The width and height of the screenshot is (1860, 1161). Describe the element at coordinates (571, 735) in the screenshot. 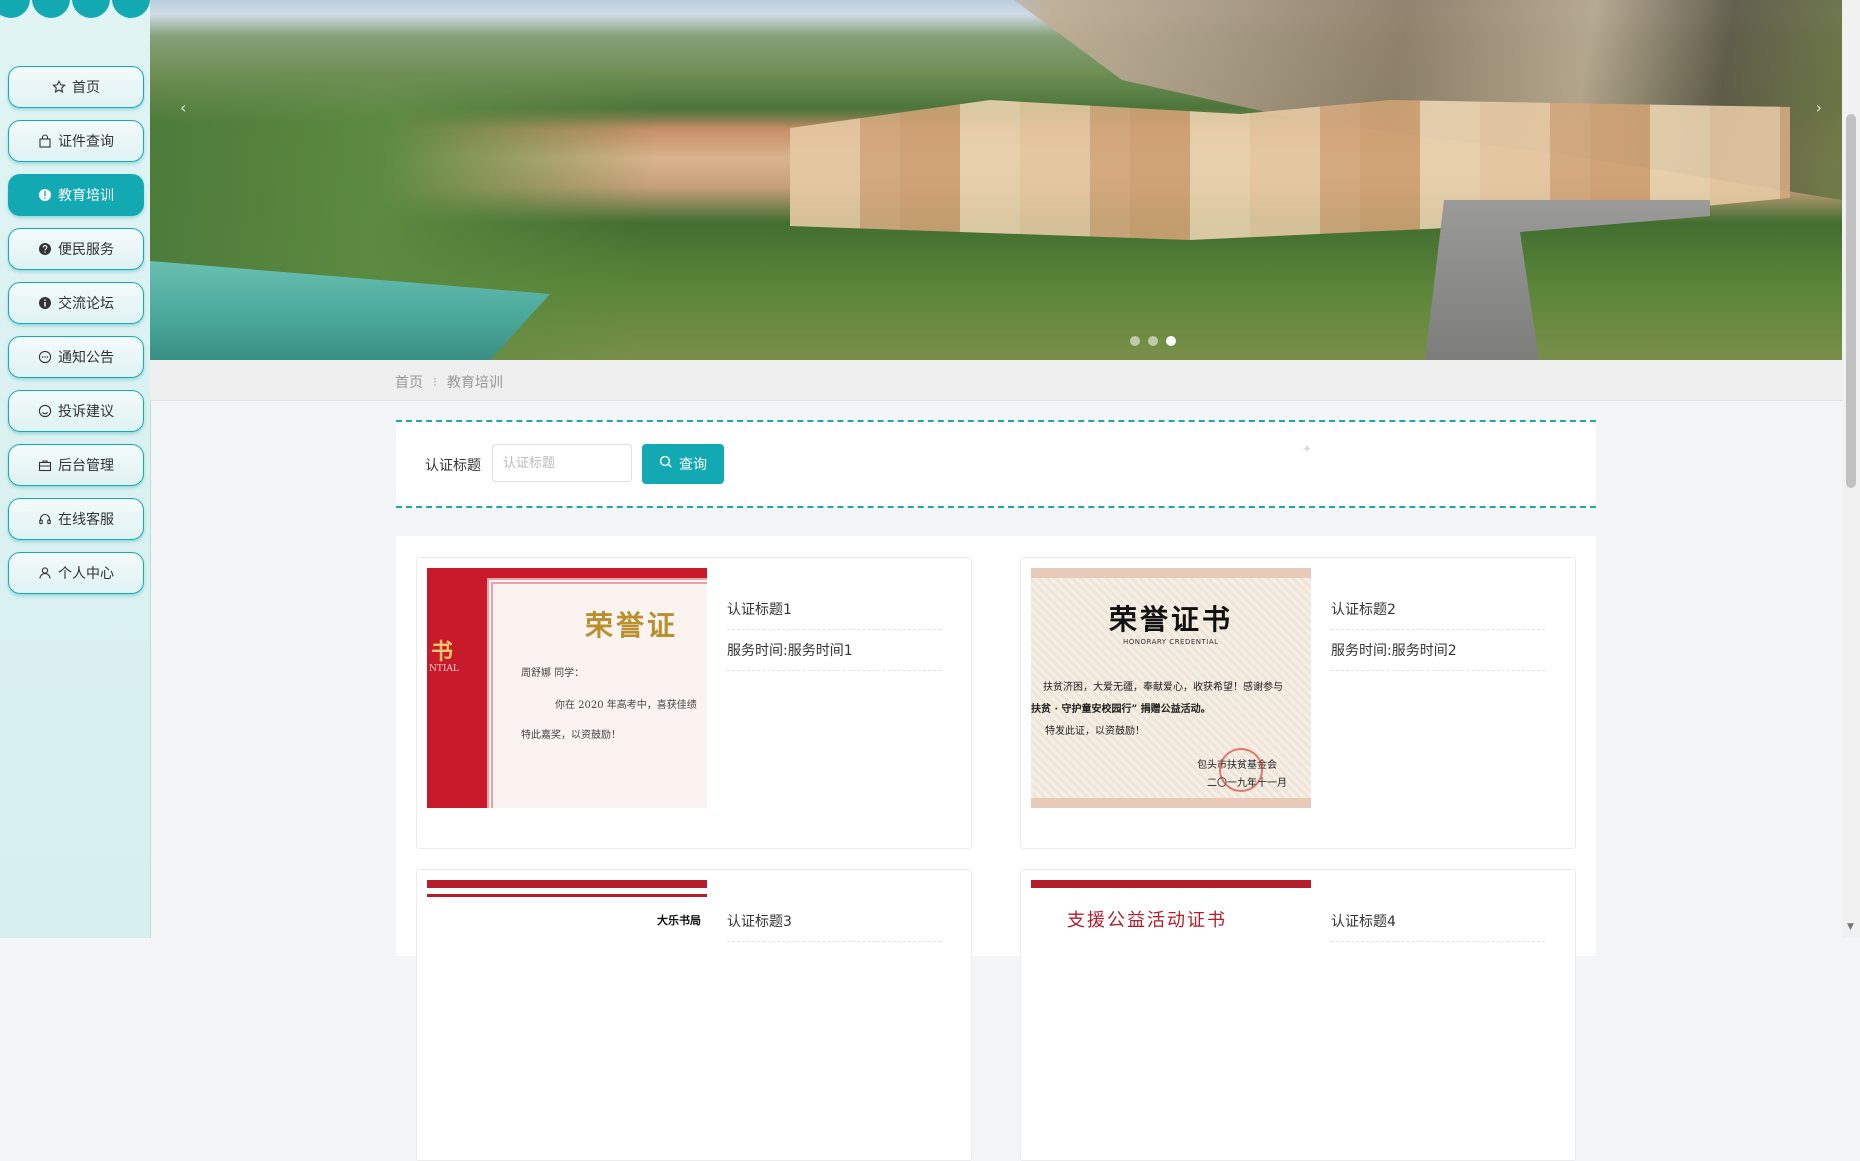

I see `certificate-closing-line: 特此嘉奖，以资鼓励！` at that location.